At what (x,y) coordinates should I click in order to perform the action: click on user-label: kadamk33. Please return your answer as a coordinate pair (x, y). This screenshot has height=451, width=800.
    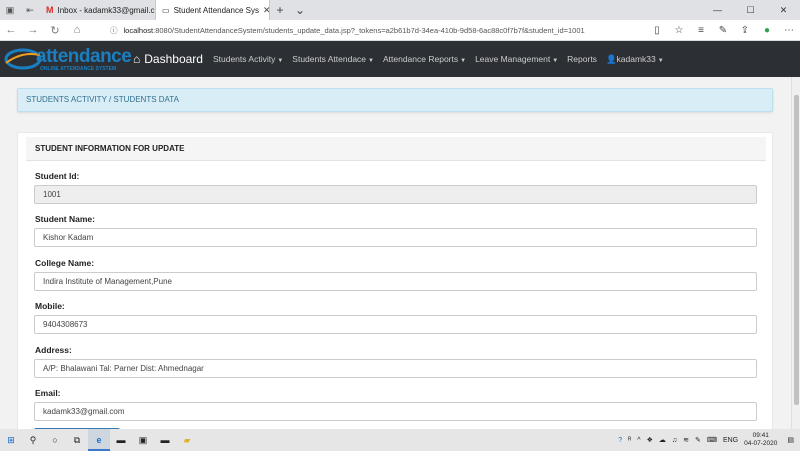
    Looking at the image, I should click on (636, 58).